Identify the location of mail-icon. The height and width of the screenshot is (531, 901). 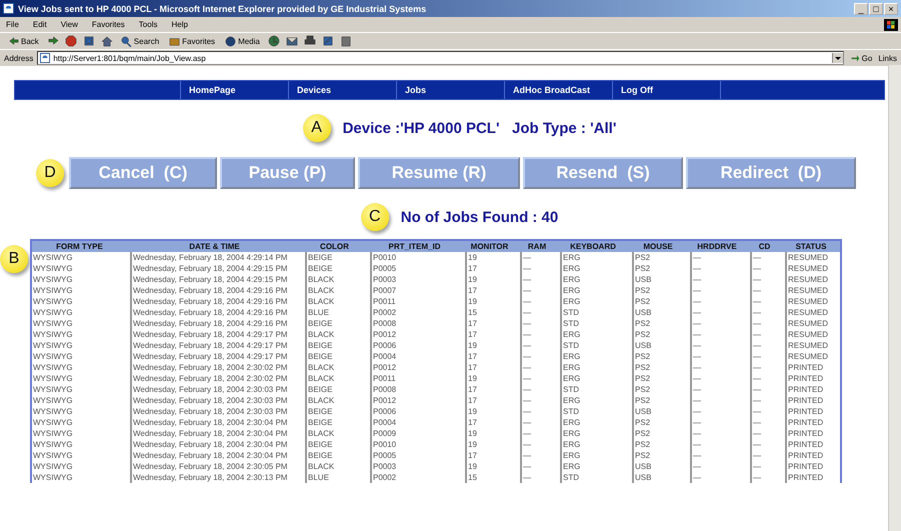
(292, 41).